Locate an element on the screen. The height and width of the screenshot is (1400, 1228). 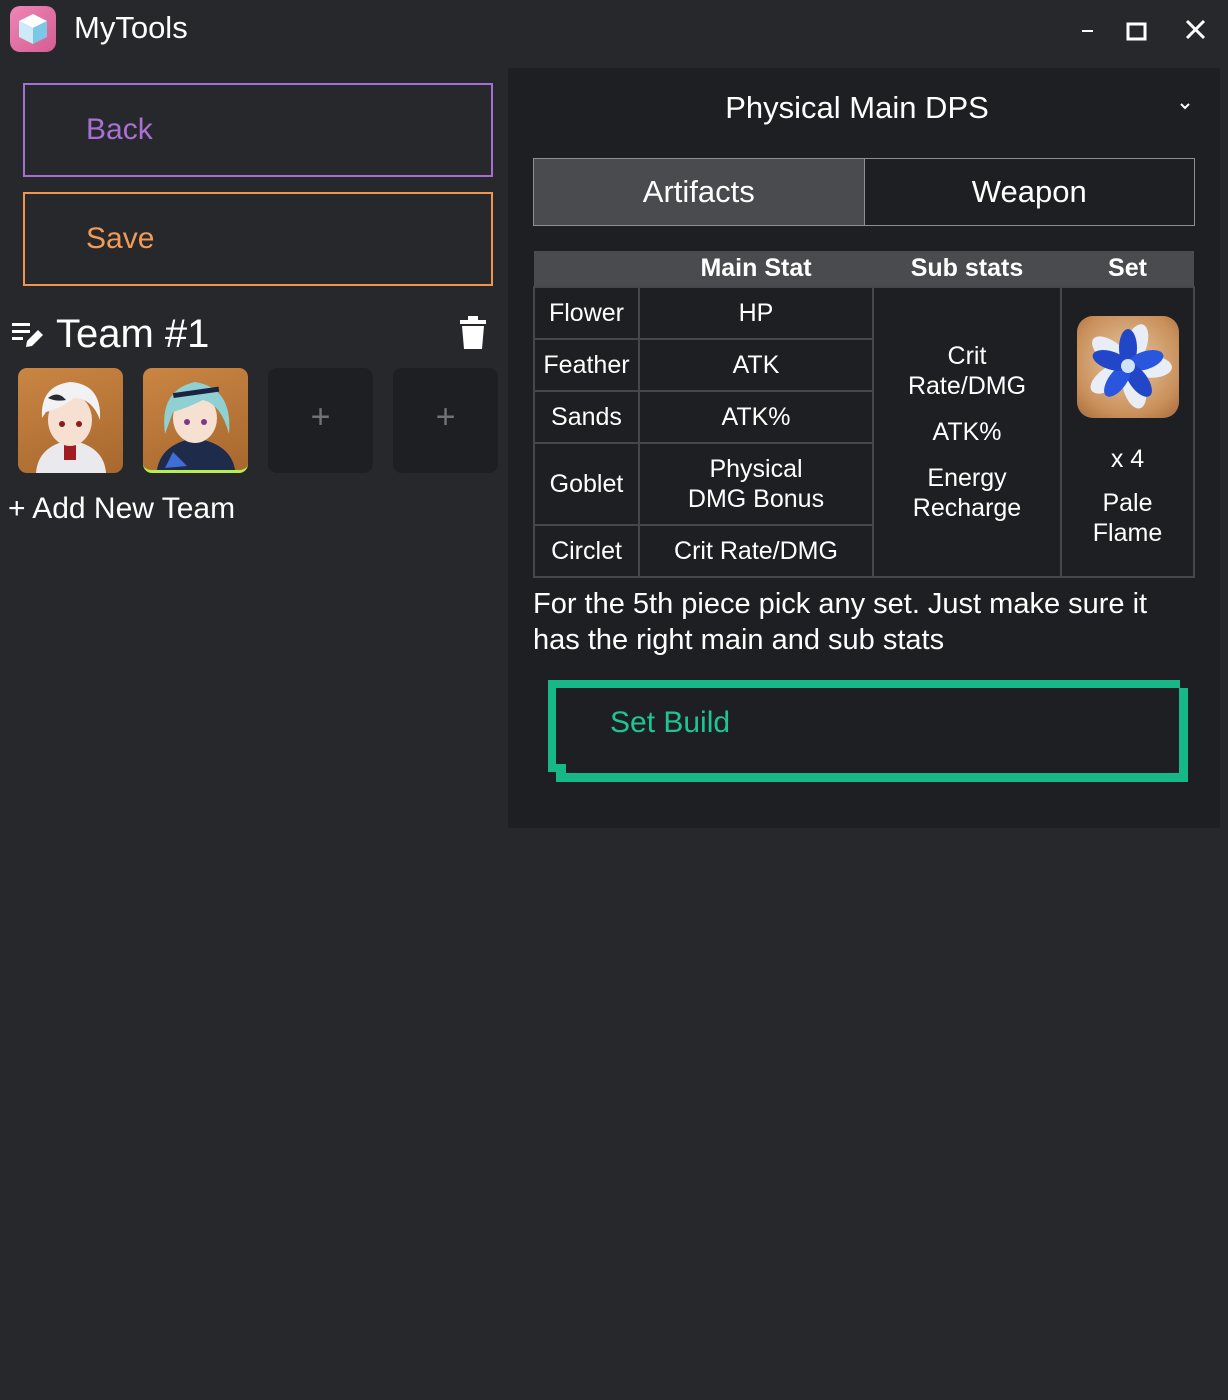
set-build-button: Set Build is located at coordinates (868, 731).